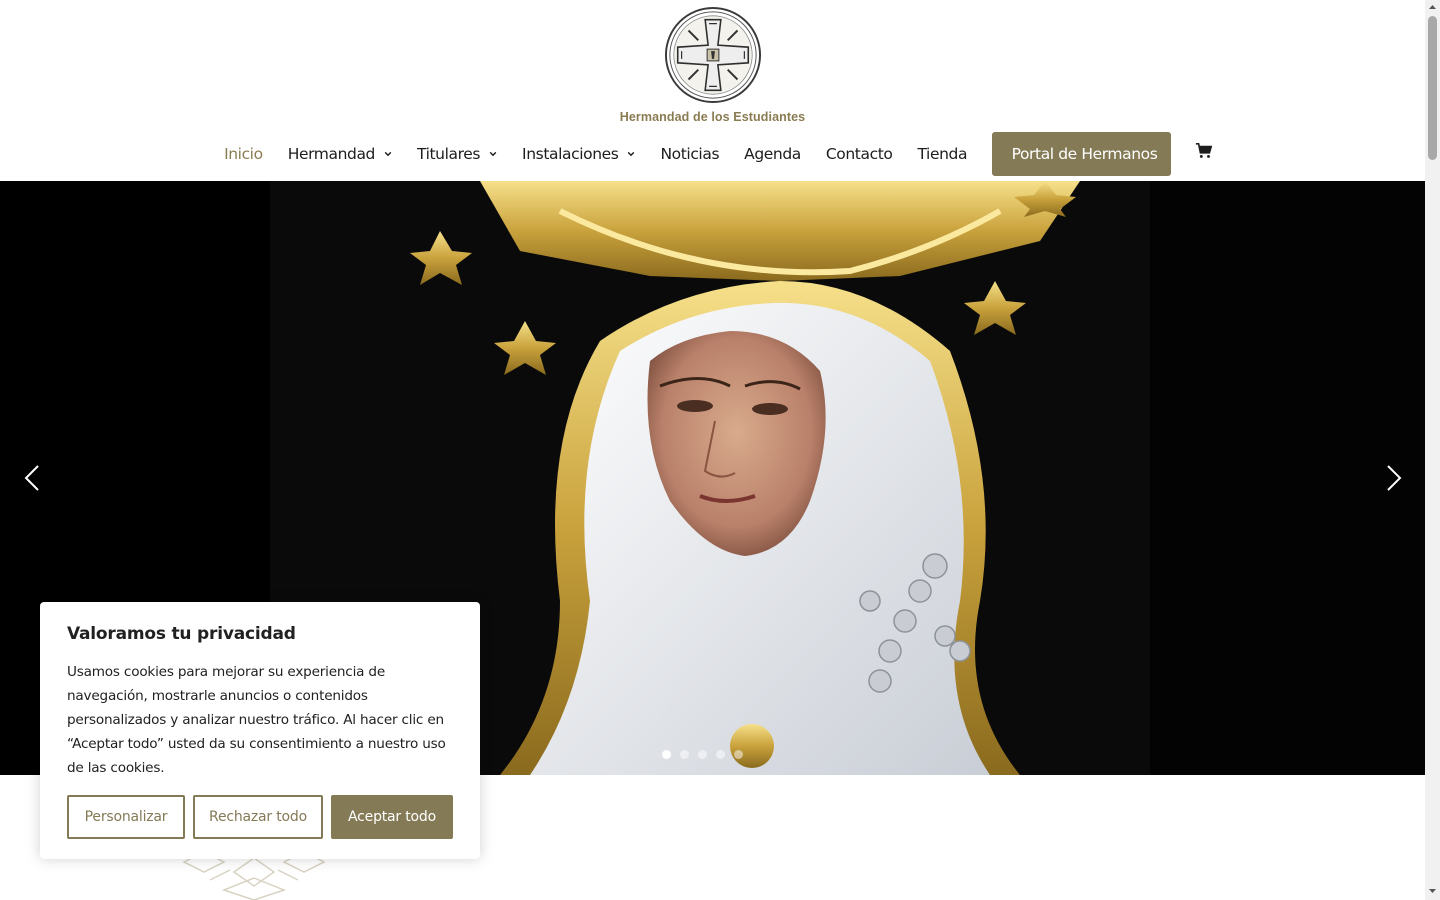 The height and width of the screenshot is (900, 1440). I want to click on chevron-left-icon, so click(32, 478).